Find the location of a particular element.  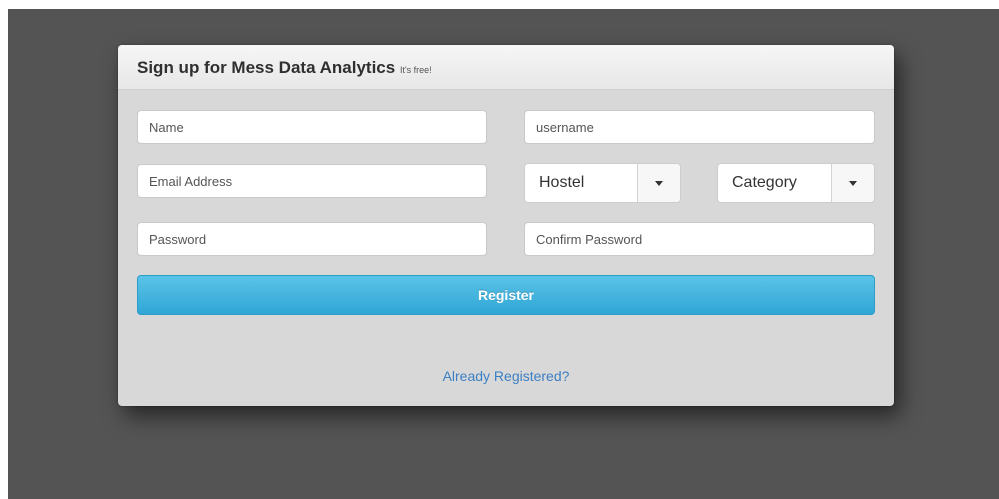

already-registered-link: Already Registered? is located at coordinates (506, 376).